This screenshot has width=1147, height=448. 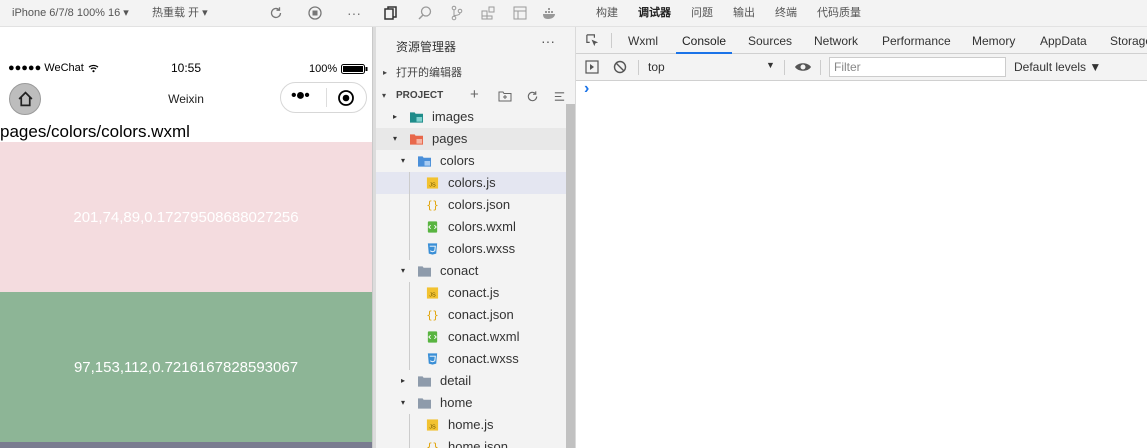 I want to click on device-selector: iPhone 6/7/8 100% 16 ▾, so click(x=70, y=13).